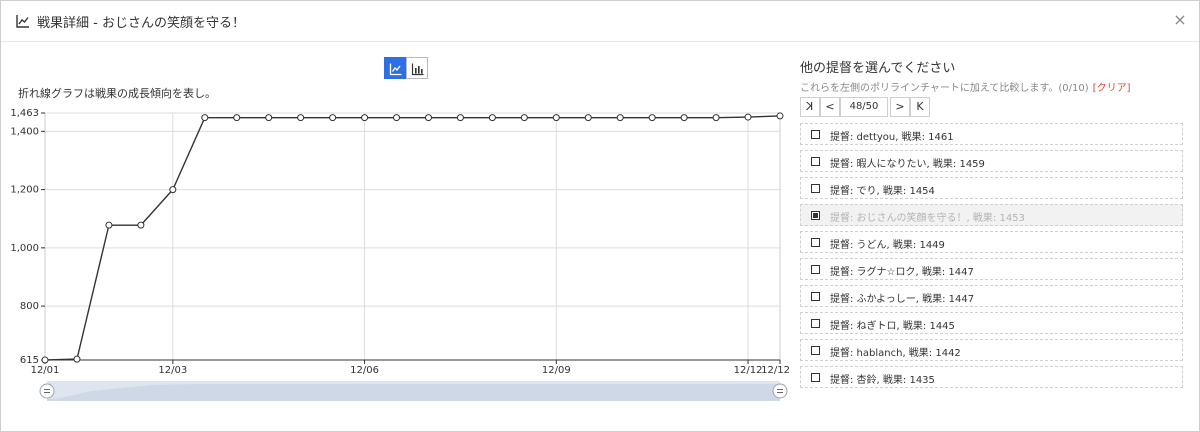 The image size is (1200, 432). What do you see at coordinates (991, 242) in the screenshot?
I see `admiral-list-item: 提督: うどん, 戦果: 1449` at bounding box center [991, 242].